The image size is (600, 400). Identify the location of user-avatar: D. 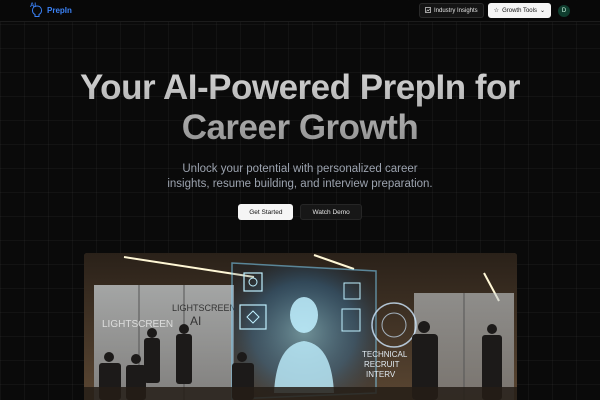
(564, 10).